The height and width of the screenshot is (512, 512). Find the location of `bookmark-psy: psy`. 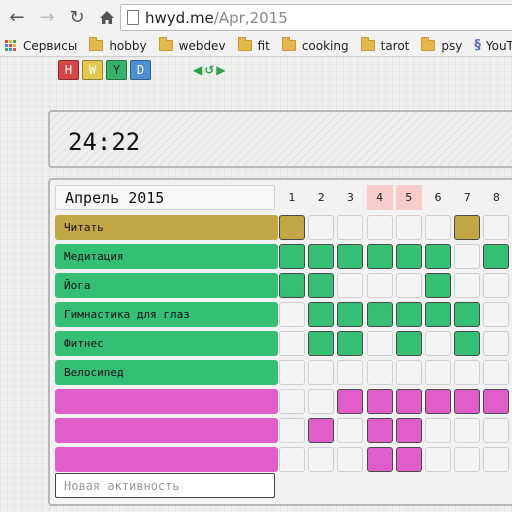

bookmark-psy: psy is located at coordinates (441, 45).